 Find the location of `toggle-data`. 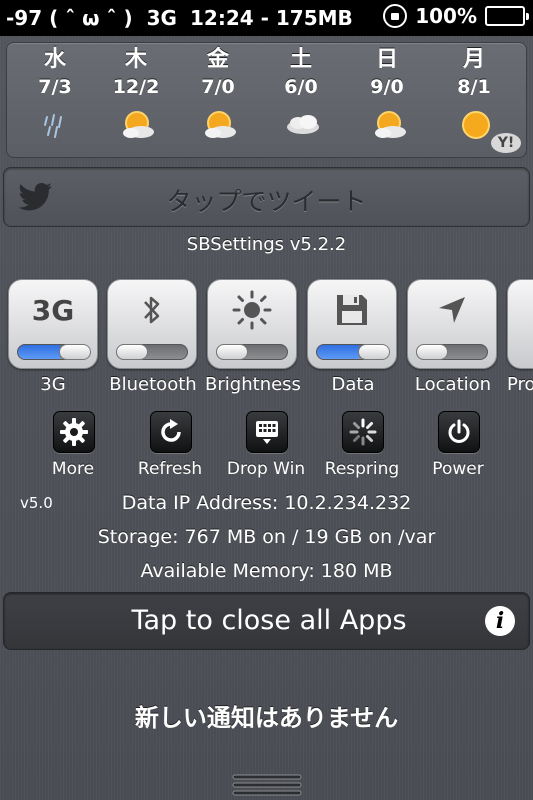

toggle-data is located at coordinates (352, 324).